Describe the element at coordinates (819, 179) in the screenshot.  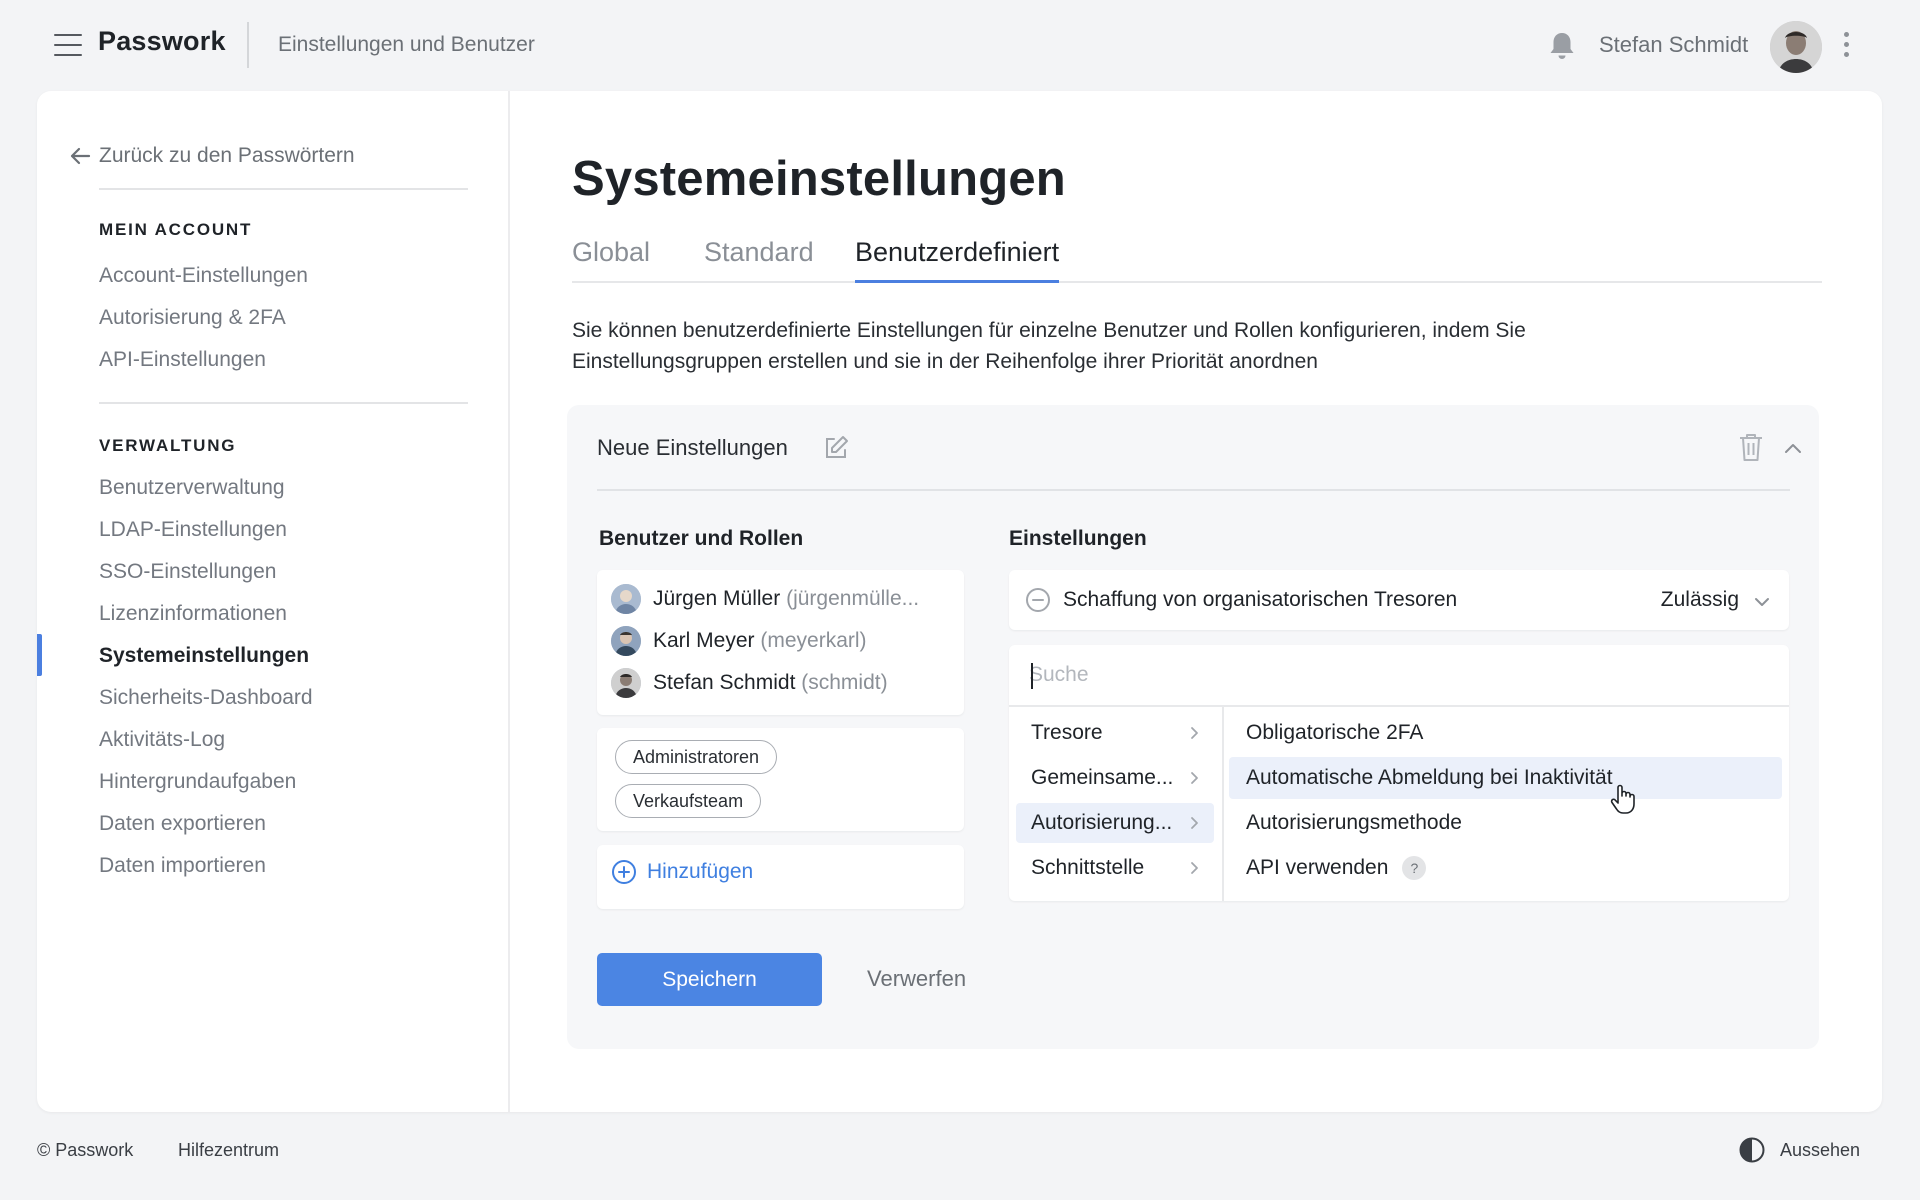
I see `page-title: Systemeinstellungen` at that location.